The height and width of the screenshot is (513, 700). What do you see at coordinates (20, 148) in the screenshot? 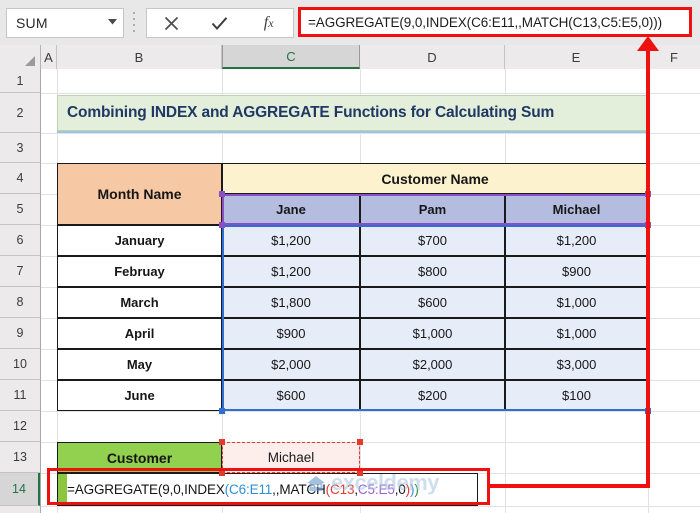
I see `row-header-3: 3` at bounding box center [20, 148].